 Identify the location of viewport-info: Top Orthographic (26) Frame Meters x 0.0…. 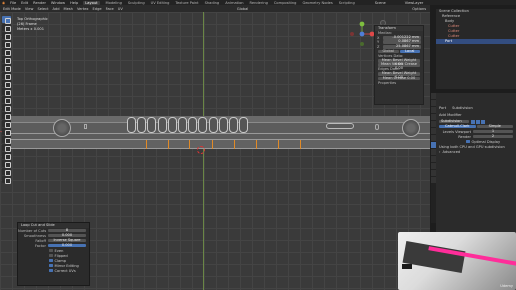
(32, 24).